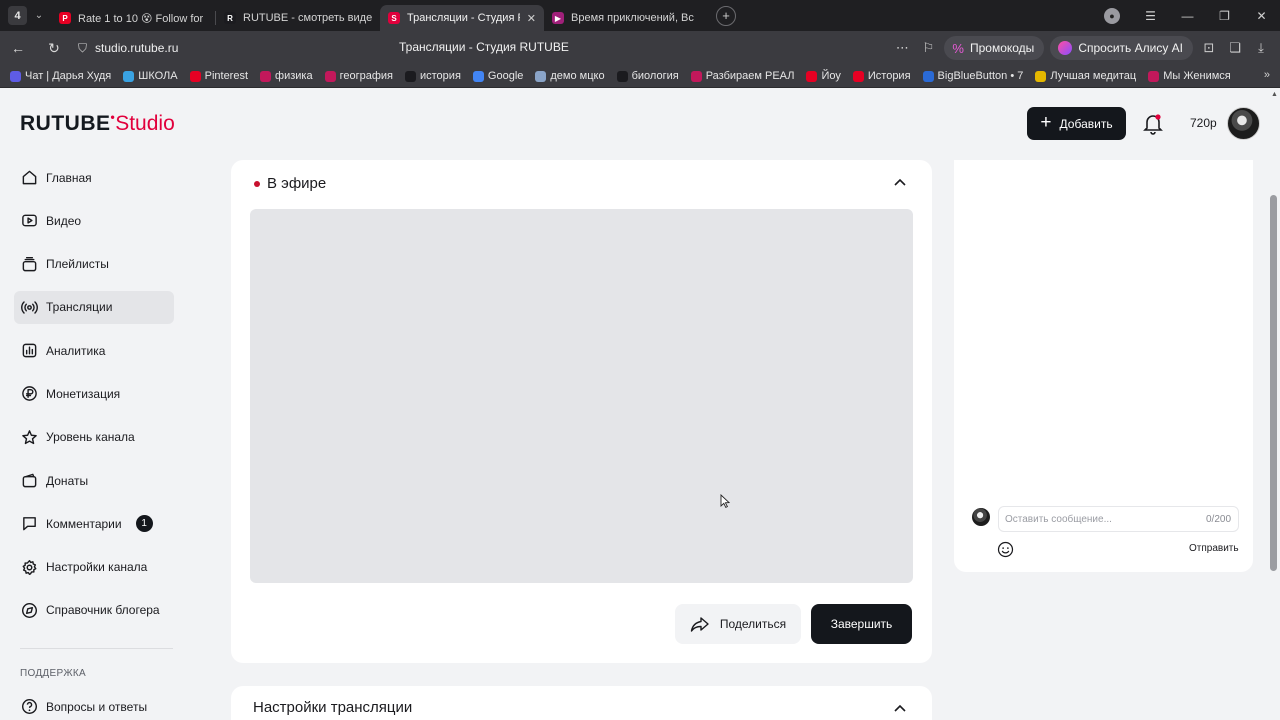  Describe the element at coordinates (29, 351) in the screenshot. I see `analytics-icon` at that location.